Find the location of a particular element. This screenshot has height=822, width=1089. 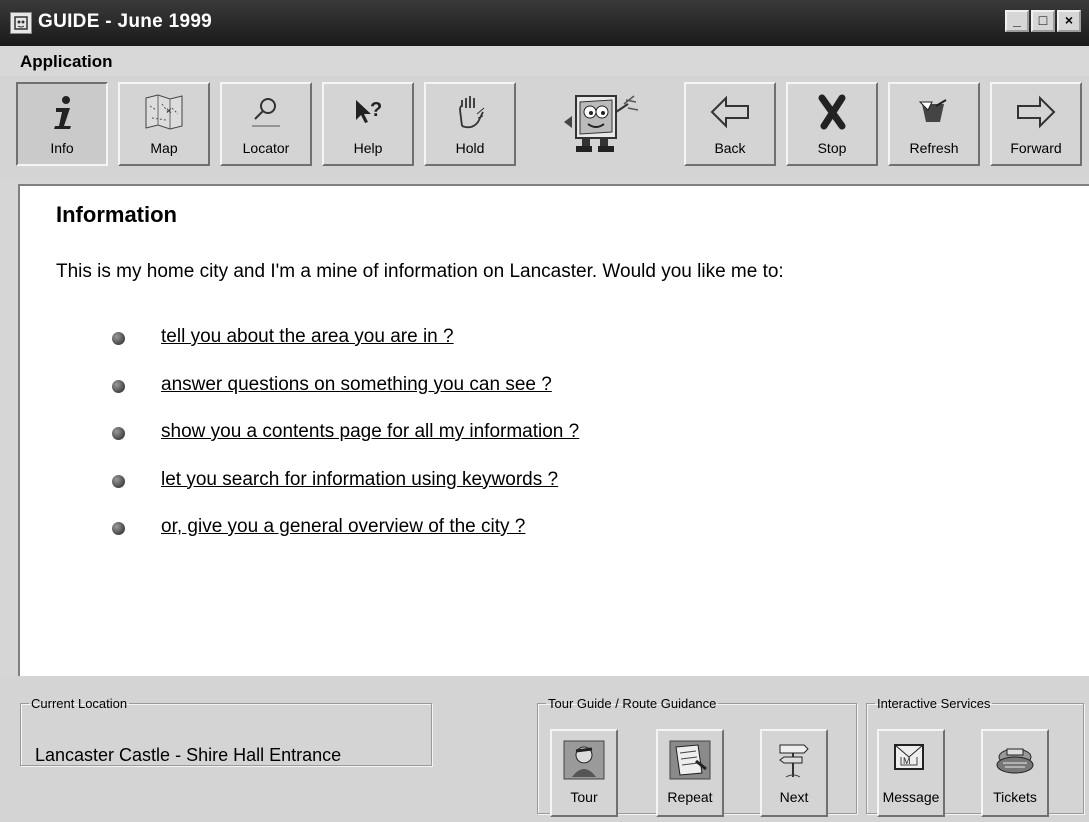

maximize-button: □ is located at coordinates (1043, 21).